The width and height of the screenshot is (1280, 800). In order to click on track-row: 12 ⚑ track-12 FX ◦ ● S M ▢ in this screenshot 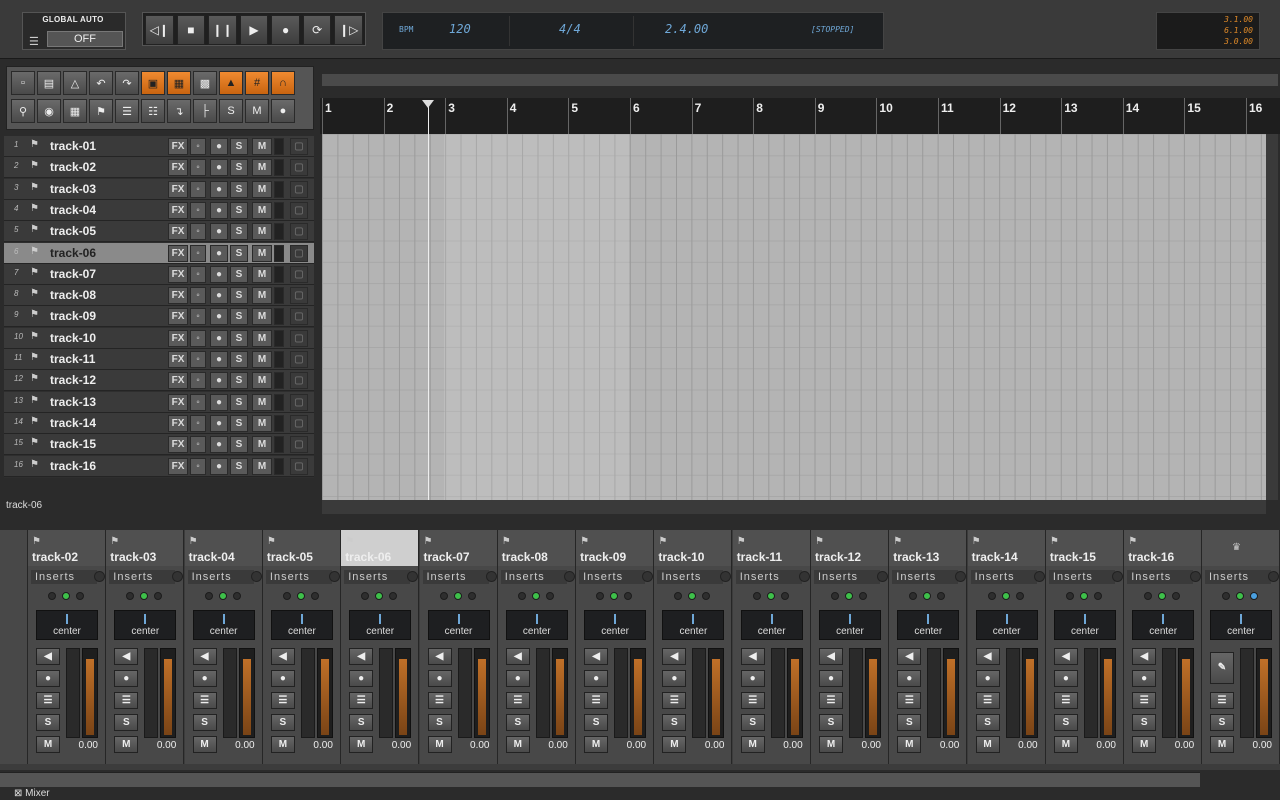, I will do `click(159, 381)`.